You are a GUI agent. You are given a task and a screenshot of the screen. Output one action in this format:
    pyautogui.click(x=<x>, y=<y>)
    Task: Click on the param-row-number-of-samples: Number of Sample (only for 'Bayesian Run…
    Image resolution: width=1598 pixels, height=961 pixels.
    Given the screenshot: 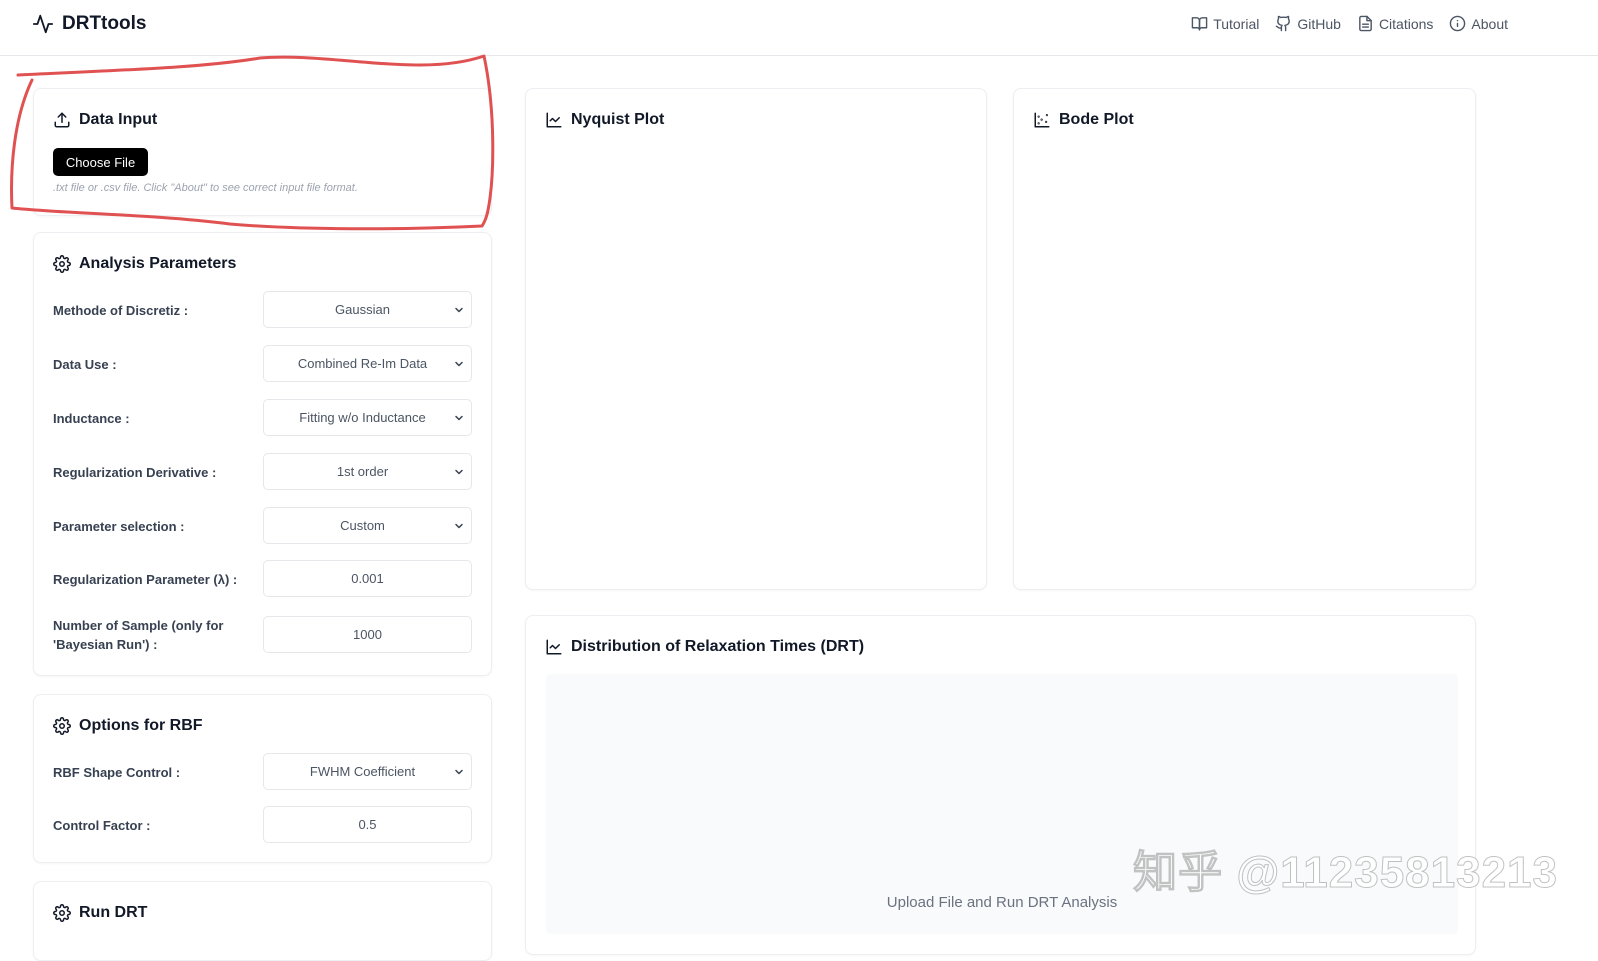 What is the action you would take?
    pyautogui.click(x=263, y=635)
    